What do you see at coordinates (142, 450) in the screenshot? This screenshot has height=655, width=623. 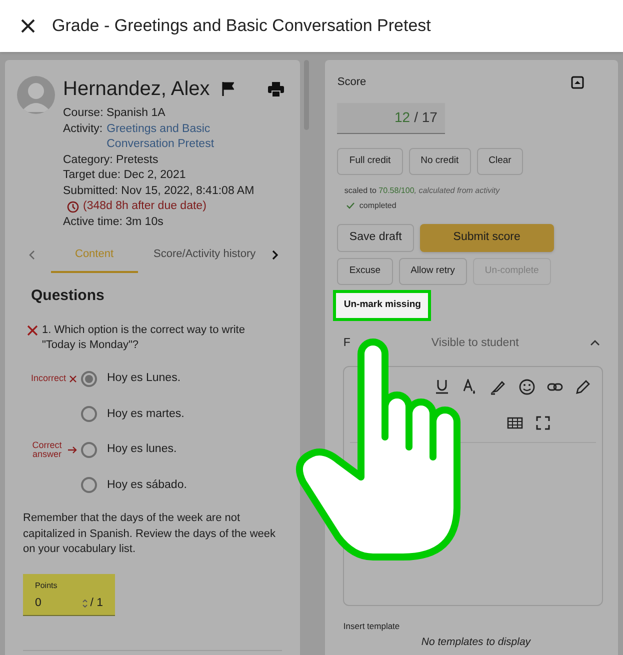 I see `option-text: Hoy es lunes.` at bounding box center [142, 450].